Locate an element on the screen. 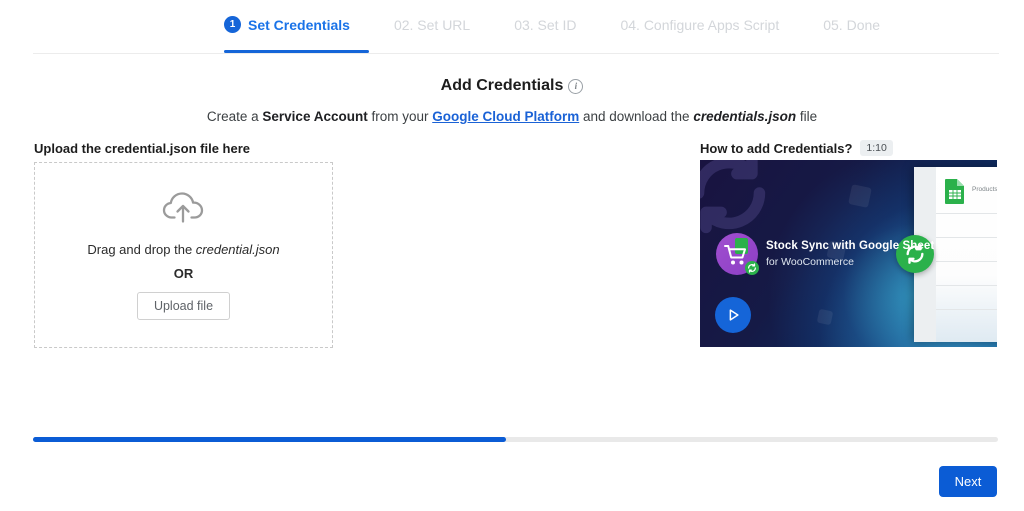  info-icon: i is located at coordinates (576, 86).